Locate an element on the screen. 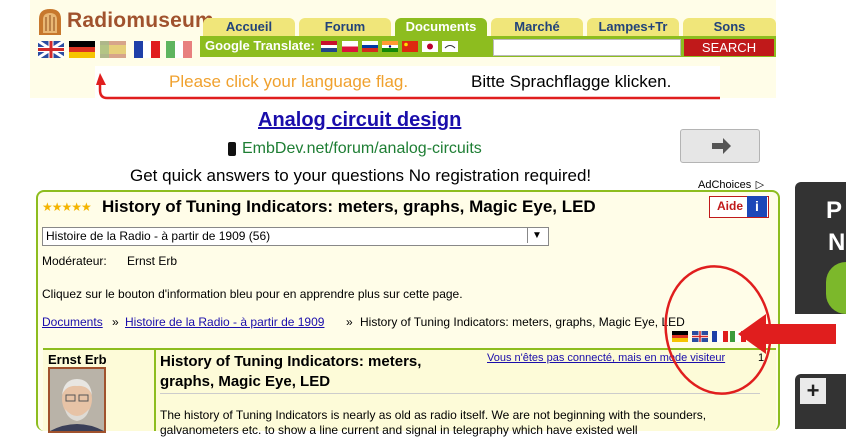 The height and width of the screenshot is (438, 846). side-ad-text: P is located at coordinates (834, 210).